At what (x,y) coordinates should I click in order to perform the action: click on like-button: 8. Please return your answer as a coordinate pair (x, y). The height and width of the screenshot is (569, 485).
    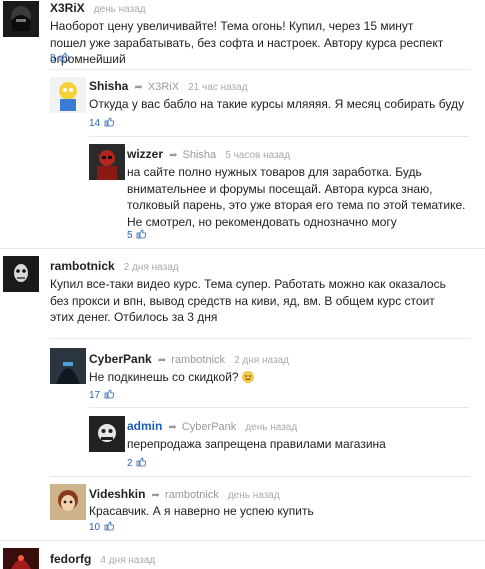
    Looking at the image, I should click on (60, 59).